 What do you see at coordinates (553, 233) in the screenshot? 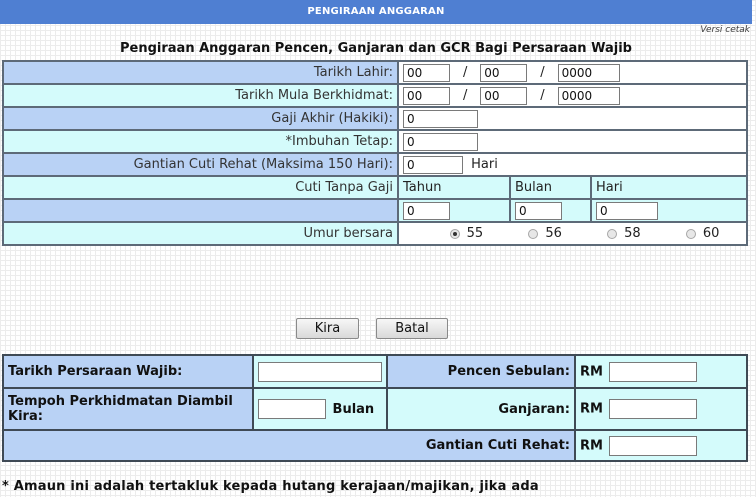
I see `retire-option-label: 56` at bounding box center [553, 233].